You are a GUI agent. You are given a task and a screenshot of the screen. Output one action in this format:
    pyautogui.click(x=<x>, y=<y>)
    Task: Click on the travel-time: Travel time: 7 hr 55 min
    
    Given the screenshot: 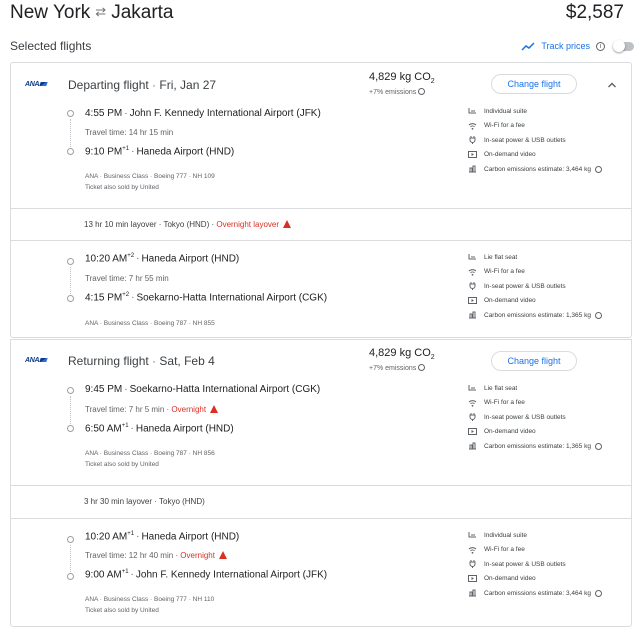 What is the action you would take?
    pyautogui.click(x=127, y=278)
    